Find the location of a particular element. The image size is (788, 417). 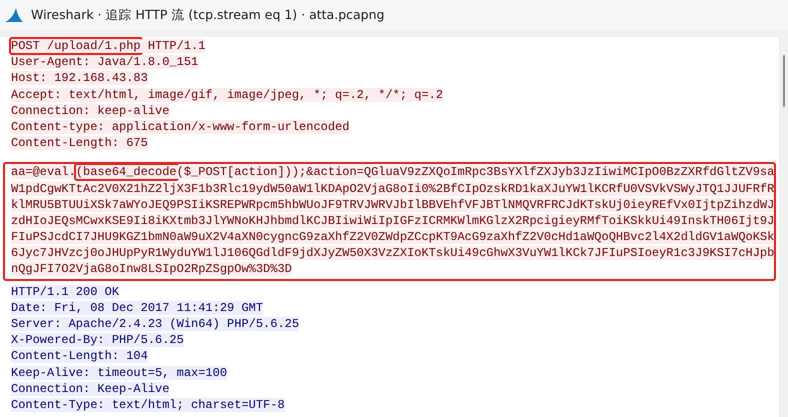

stream-text: Keep-Alive: timeout=5, max=100 is located at coordinates (119, 373).